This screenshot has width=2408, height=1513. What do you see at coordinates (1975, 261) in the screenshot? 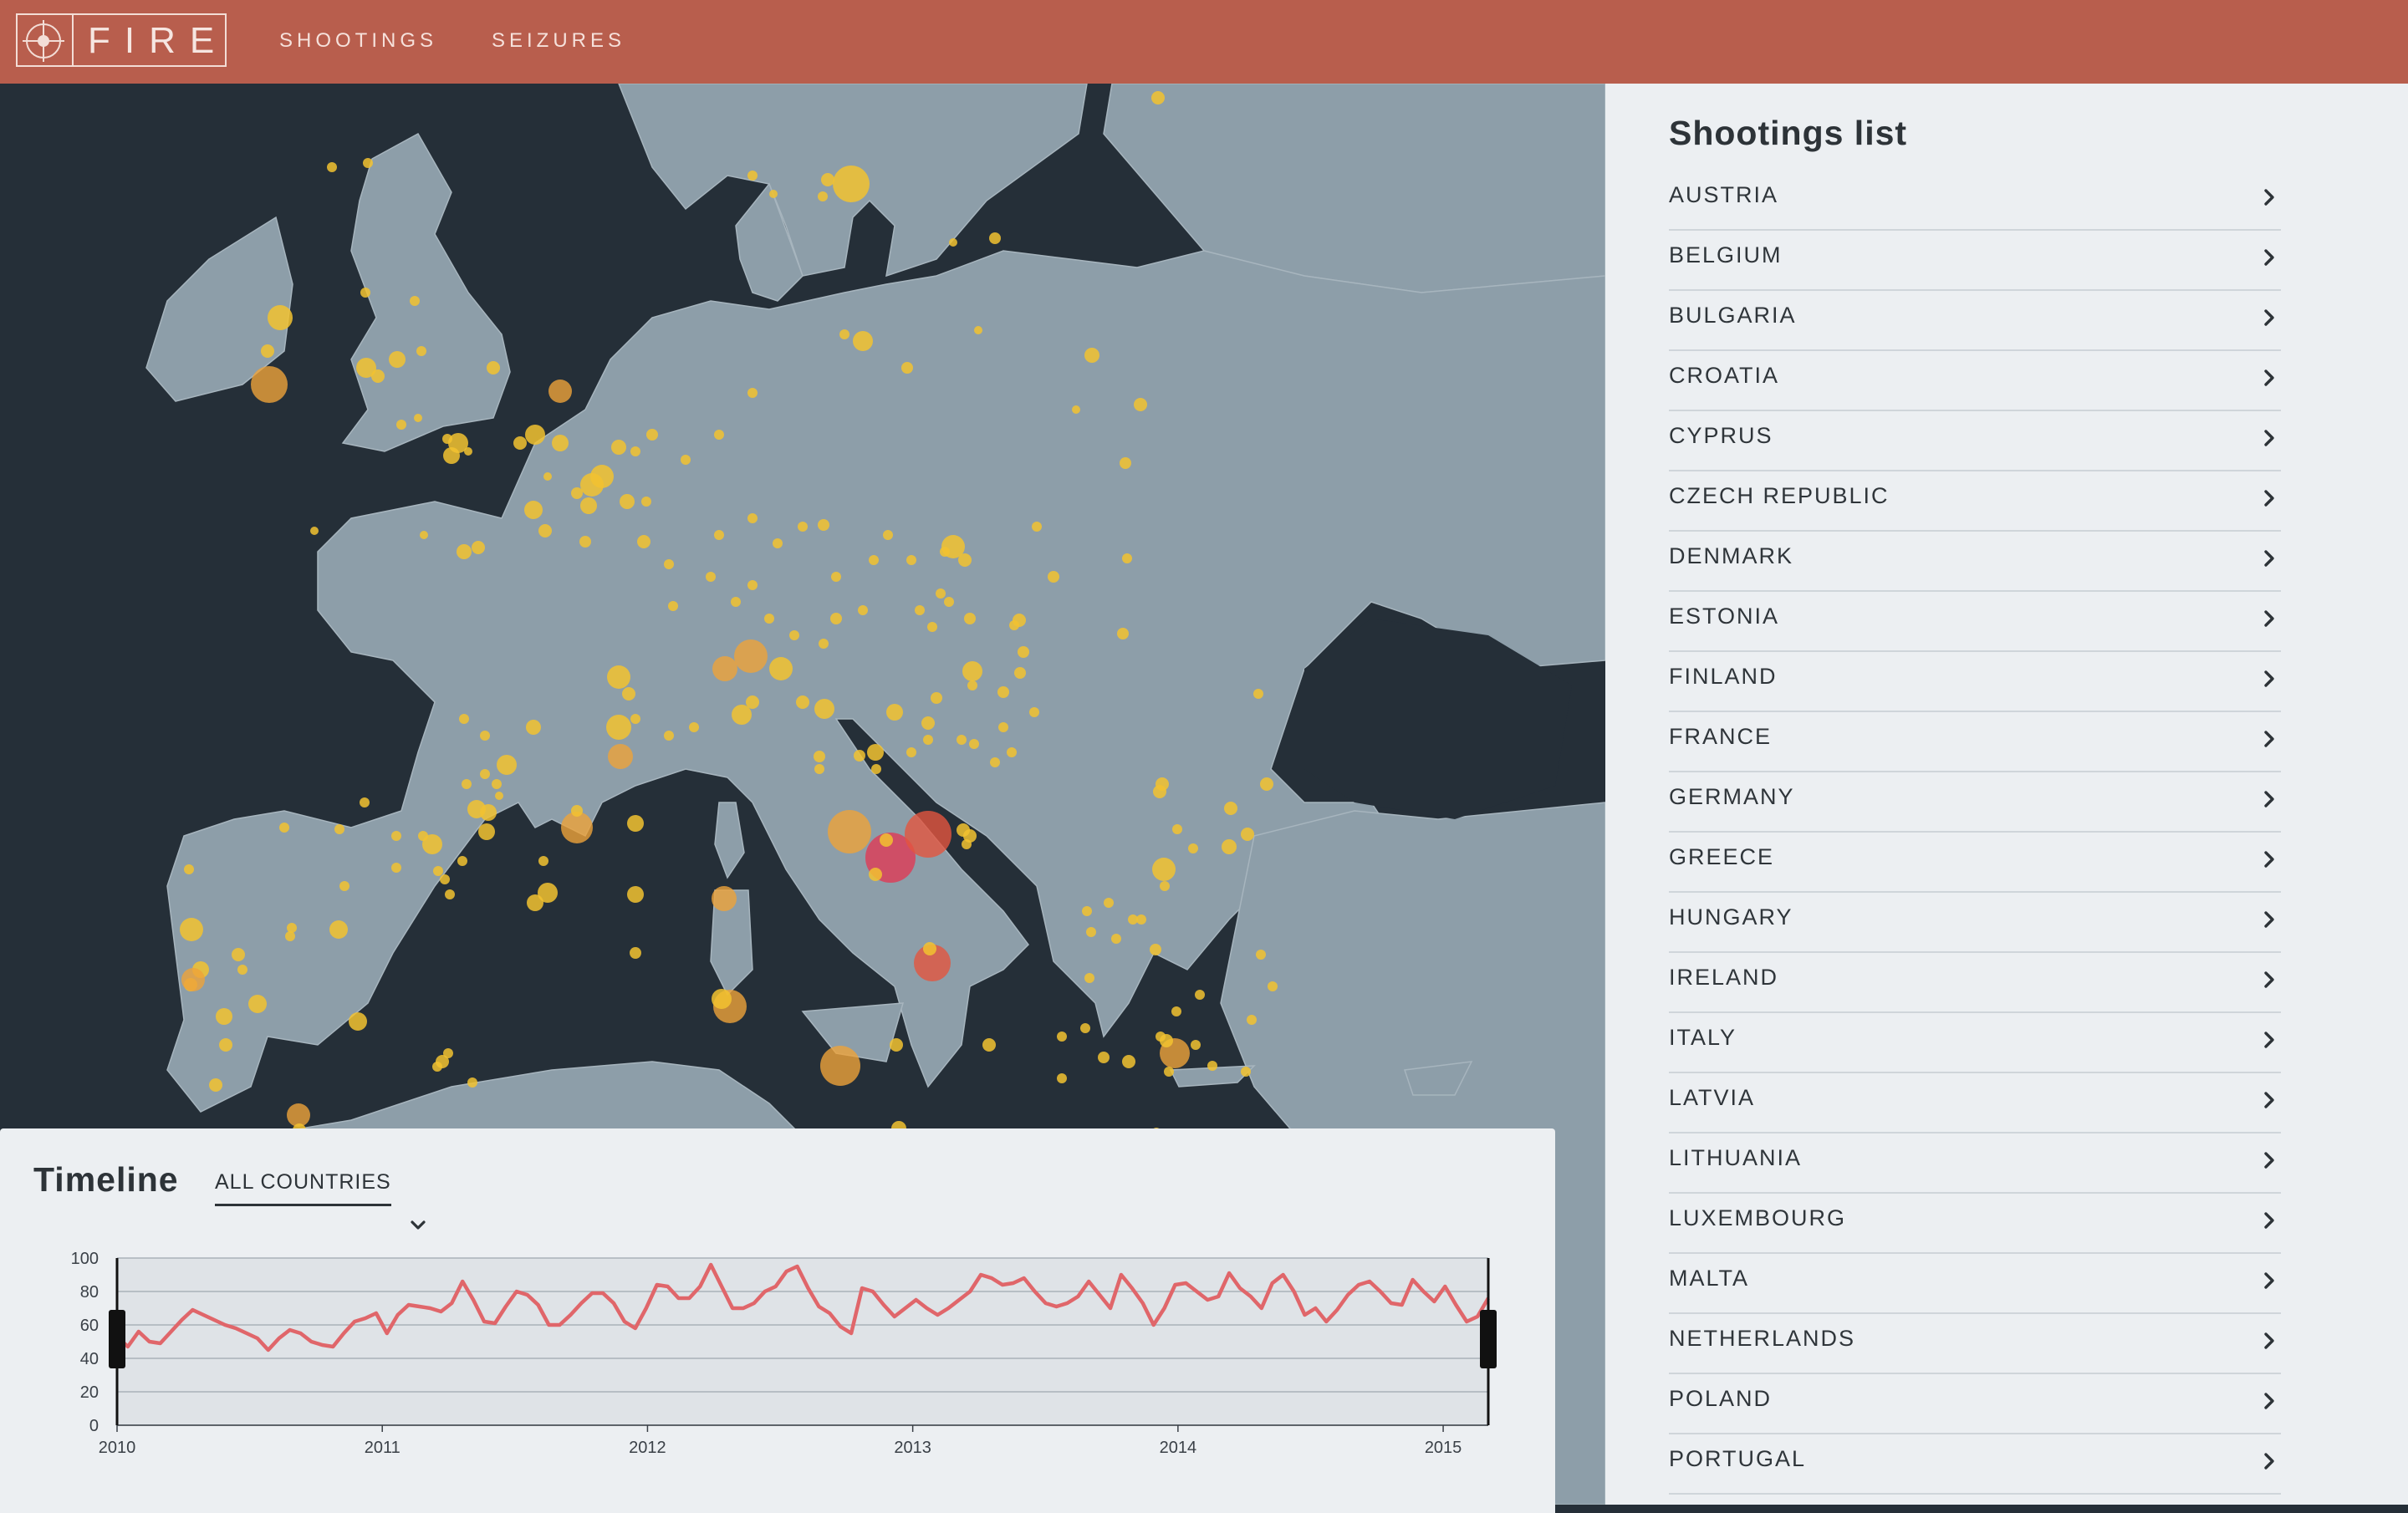
I see `country-row: BELGIUM` at bounding box center [1975, 261].